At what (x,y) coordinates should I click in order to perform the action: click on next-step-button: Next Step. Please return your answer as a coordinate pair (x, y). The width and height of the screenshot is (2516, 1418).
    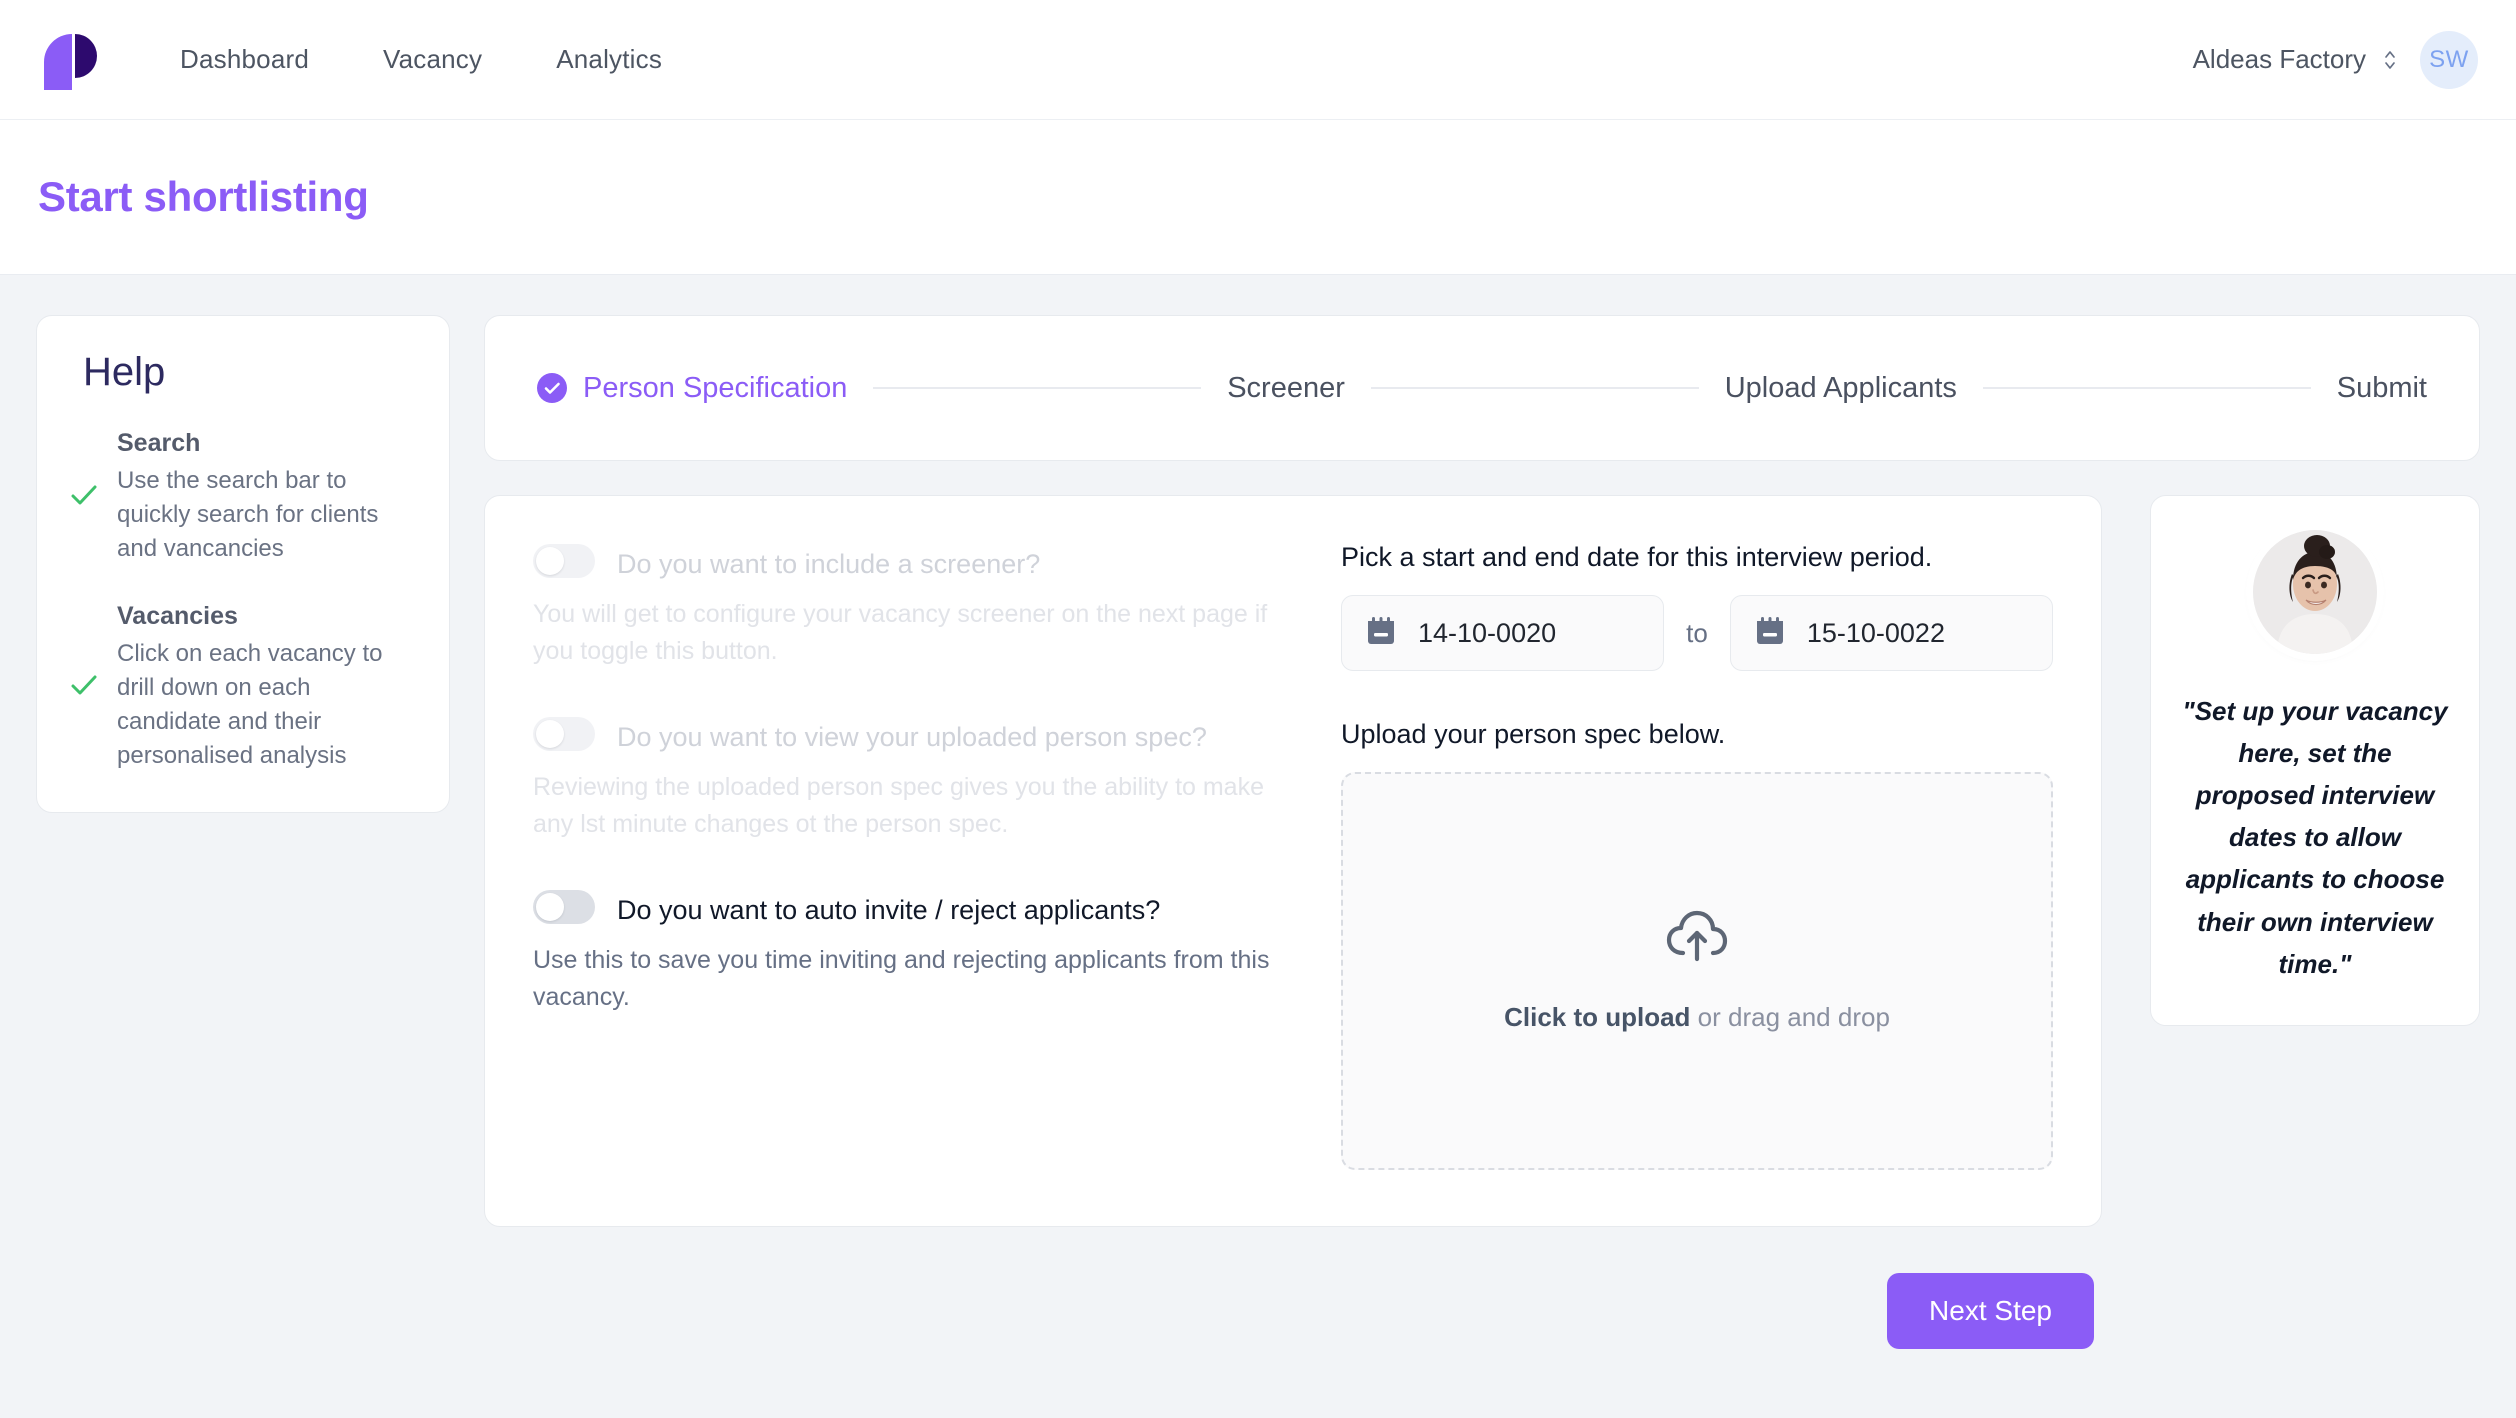
    Looking at the image, I should click on (1990, 1311).